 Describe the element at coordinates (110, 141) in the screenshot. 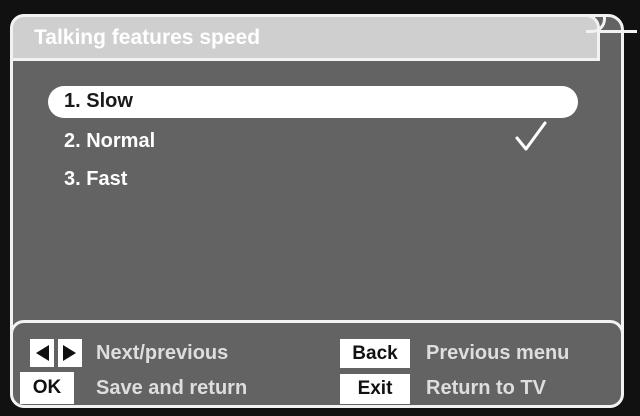

I see `menu-item-label: 2. Normal` at that location.